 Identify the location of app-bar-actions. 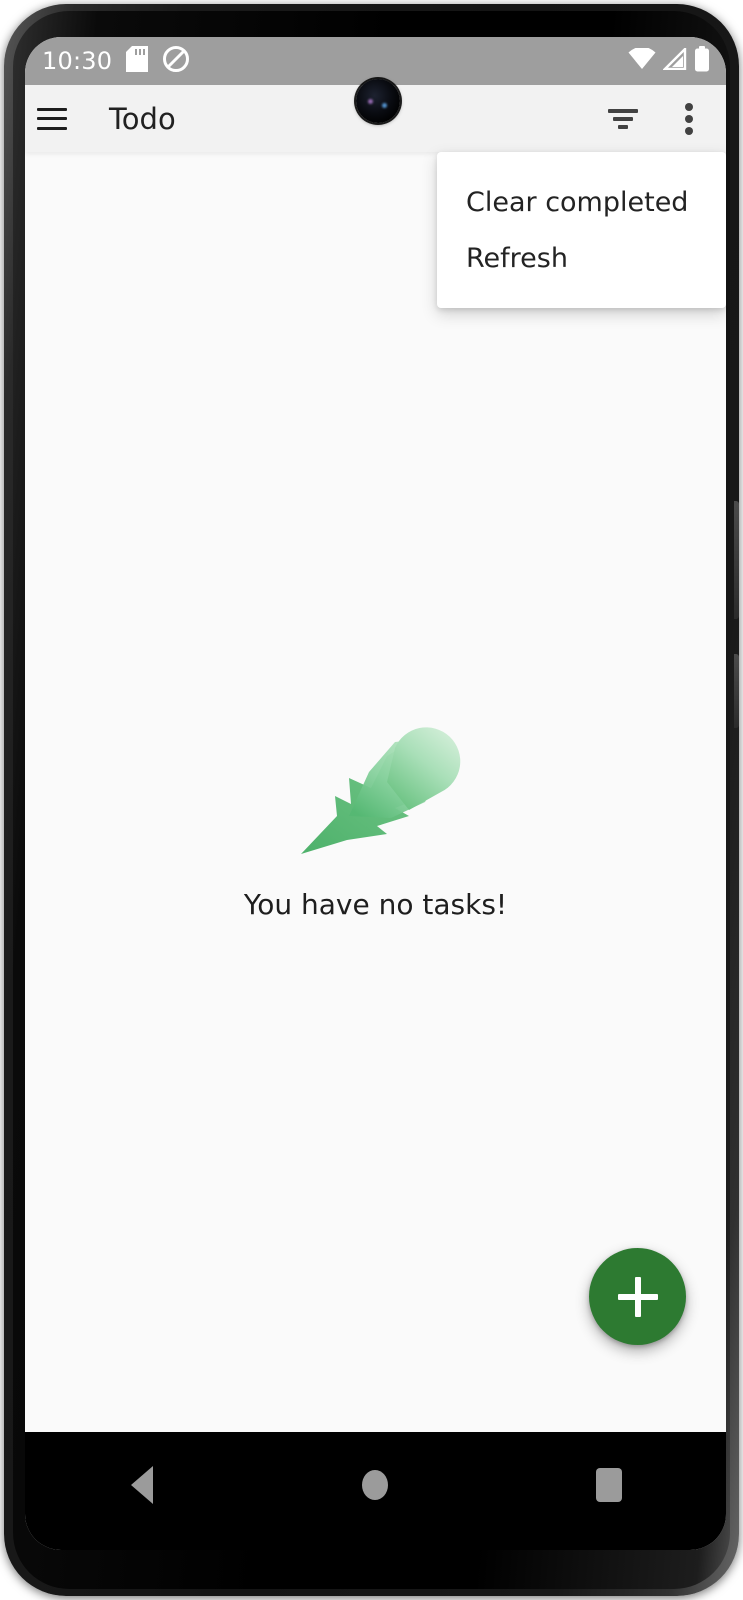
(656, 119).